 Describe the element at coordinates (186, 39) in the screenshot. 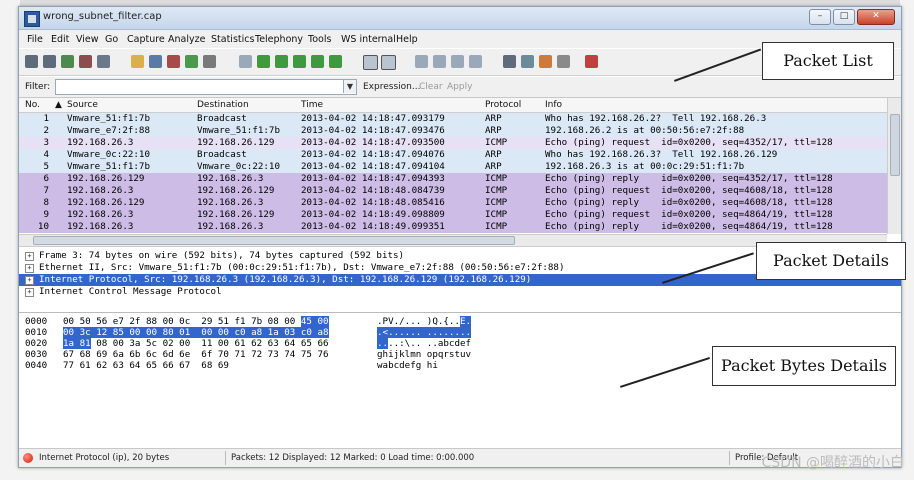

I see `menu-analyze: Analyze` at that location.